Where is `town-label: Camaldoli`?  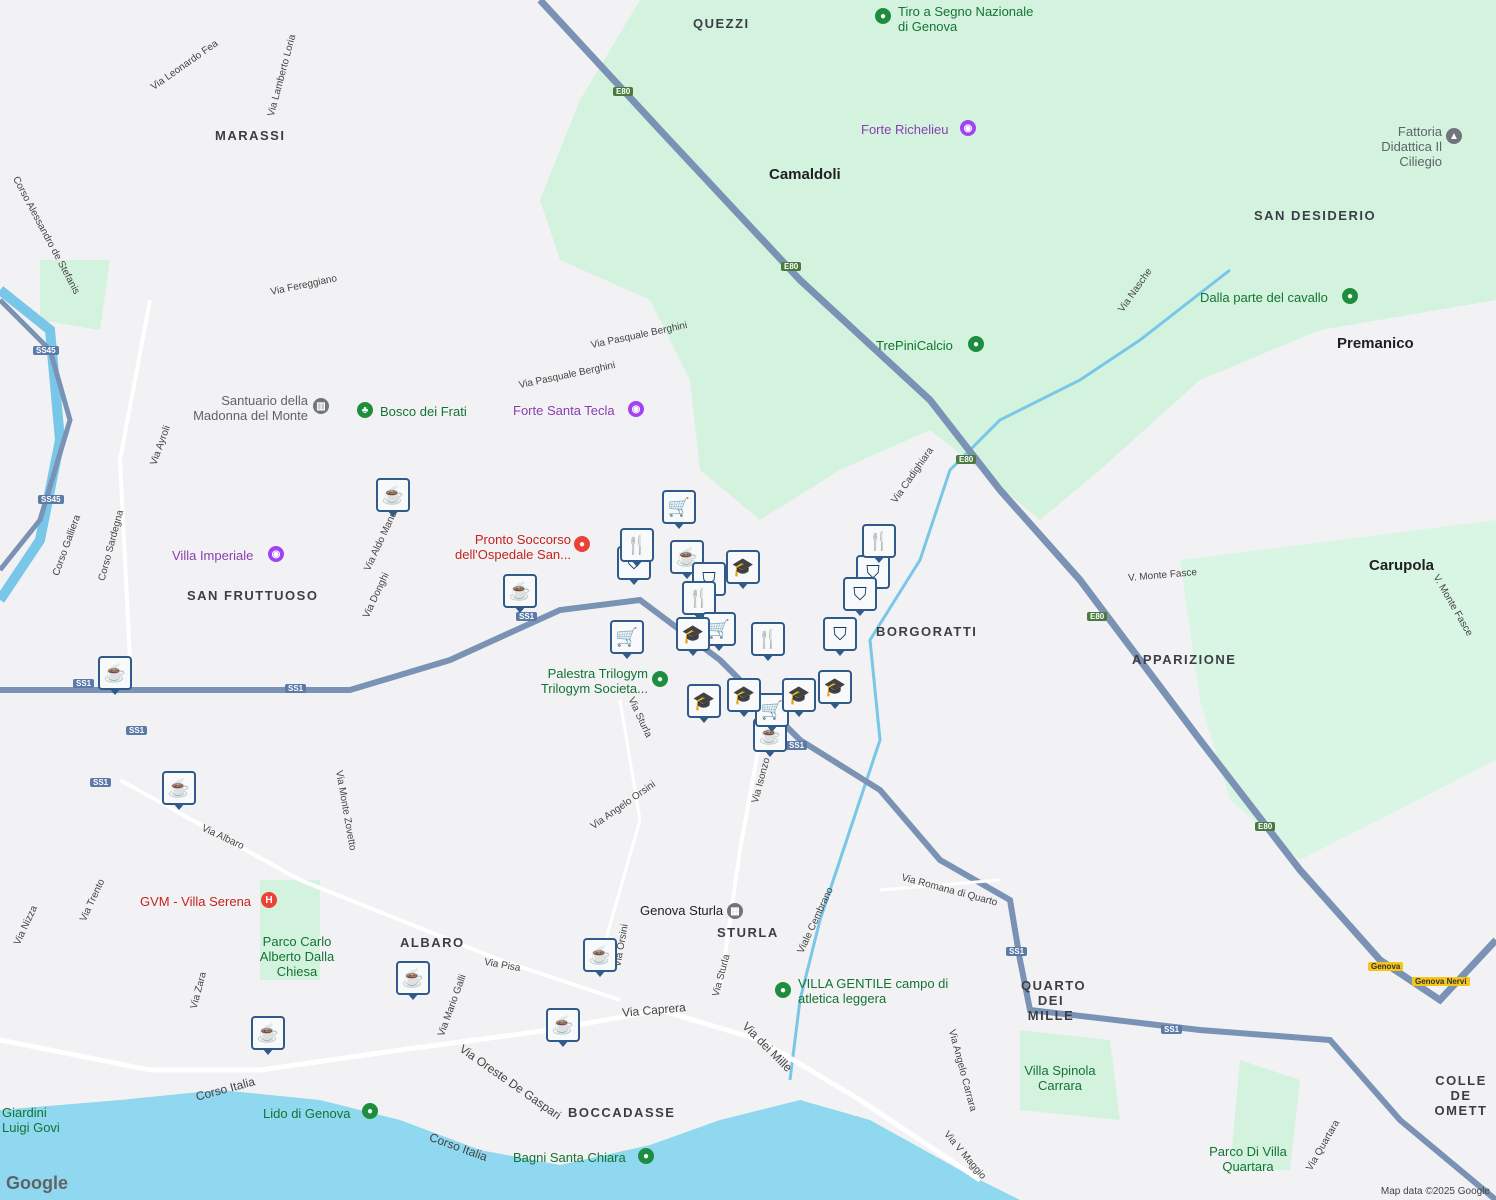 town-label: Camaldoli is located at coordinates (805, 174).